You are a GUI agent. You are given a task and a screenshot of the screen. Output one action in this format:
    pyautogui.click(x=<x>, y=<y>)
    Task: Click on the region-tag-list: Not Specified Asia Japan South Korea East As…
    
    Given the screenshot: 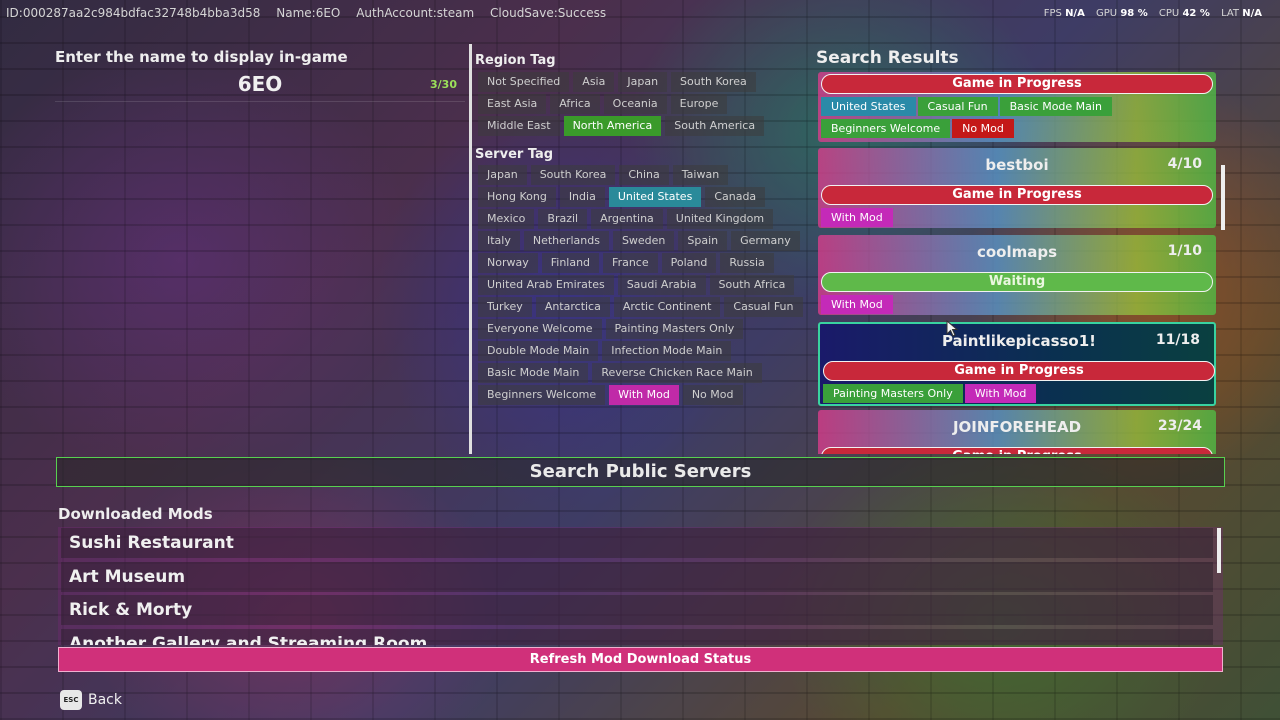 What is the action you would take?
    pyautogui.click(x=643, y=104)
    